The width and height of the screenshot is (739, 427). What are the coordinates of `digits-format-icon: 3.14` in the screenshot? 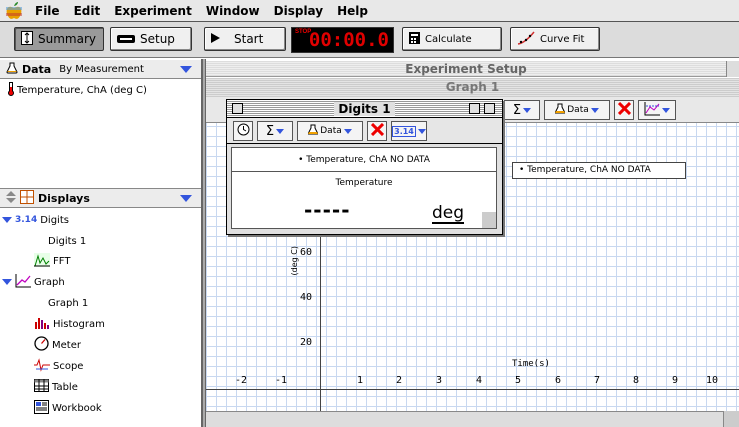 It's located at (404, 131).